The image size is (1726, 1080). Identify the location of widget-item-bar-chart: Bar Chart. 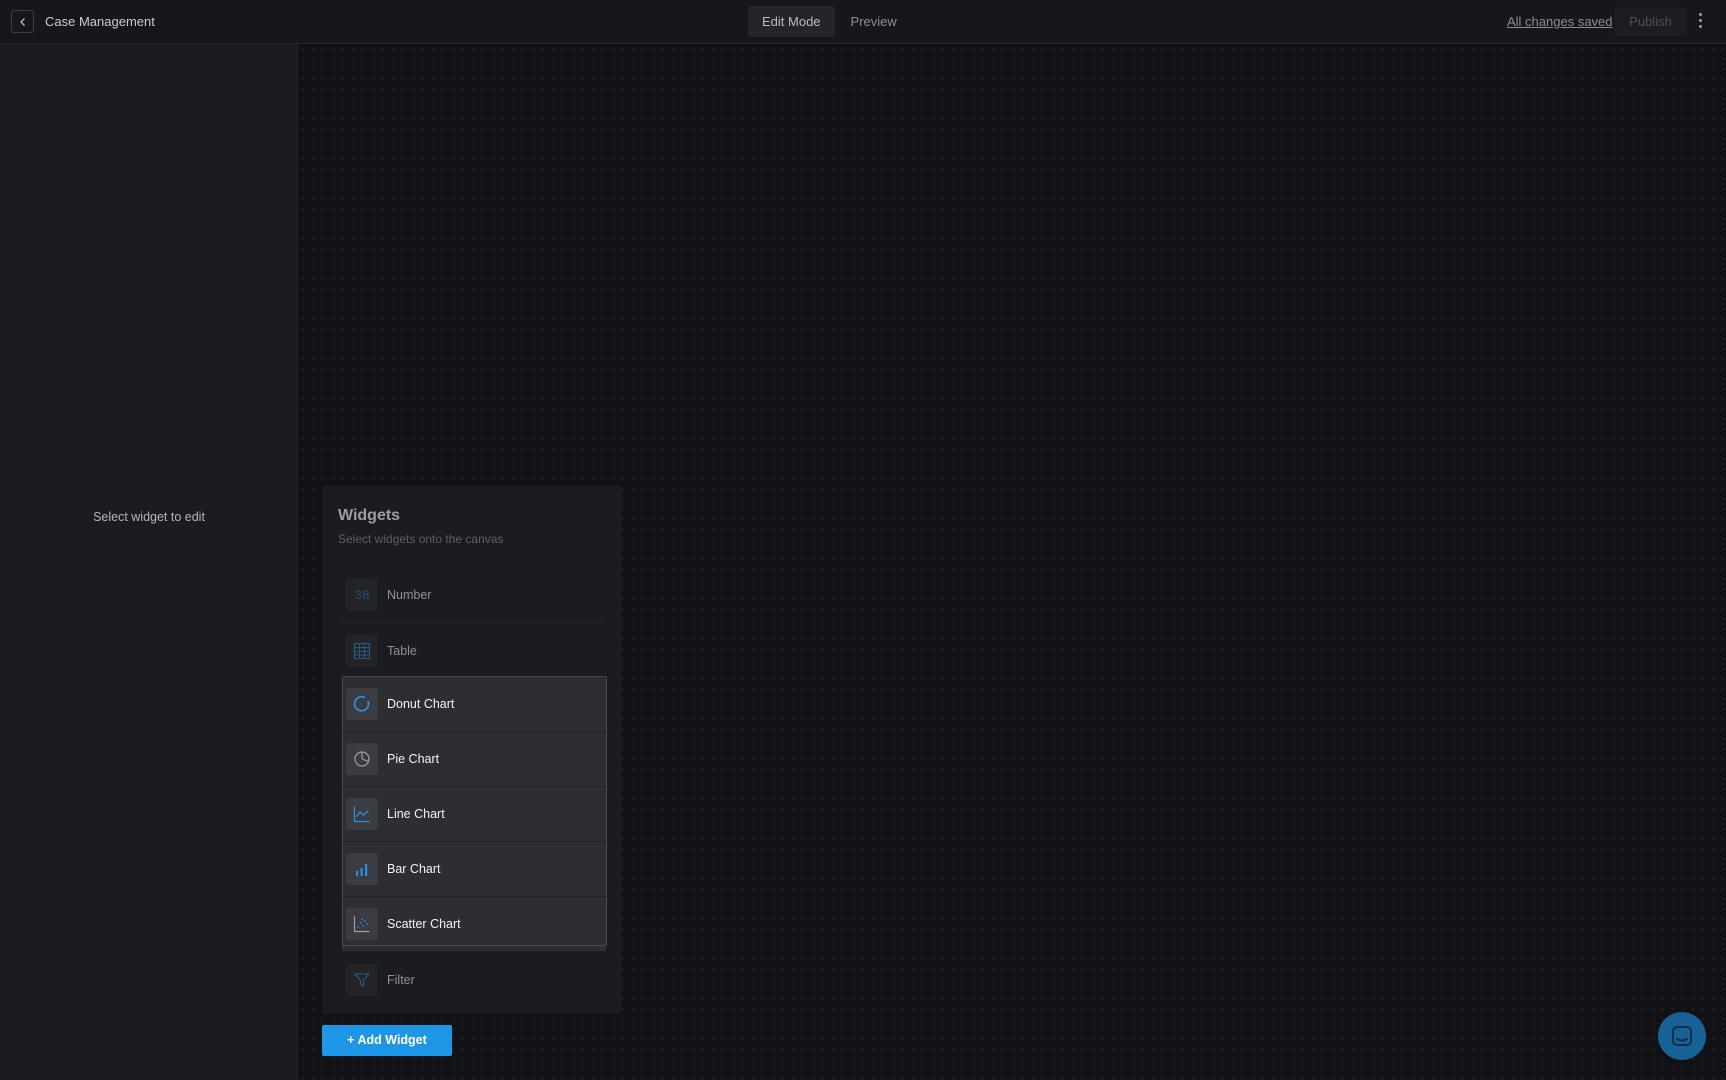
(474, 869).